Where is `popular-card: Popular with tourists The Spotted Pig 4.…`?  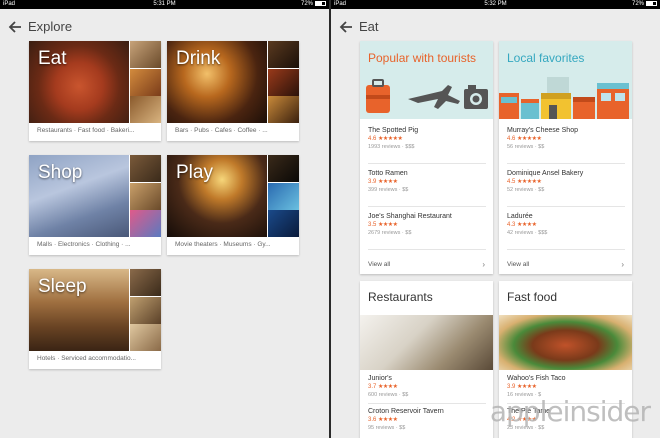 popular-card: Popular with tourists The Spotted Pig 4.… is located at coordinates (426, 157).